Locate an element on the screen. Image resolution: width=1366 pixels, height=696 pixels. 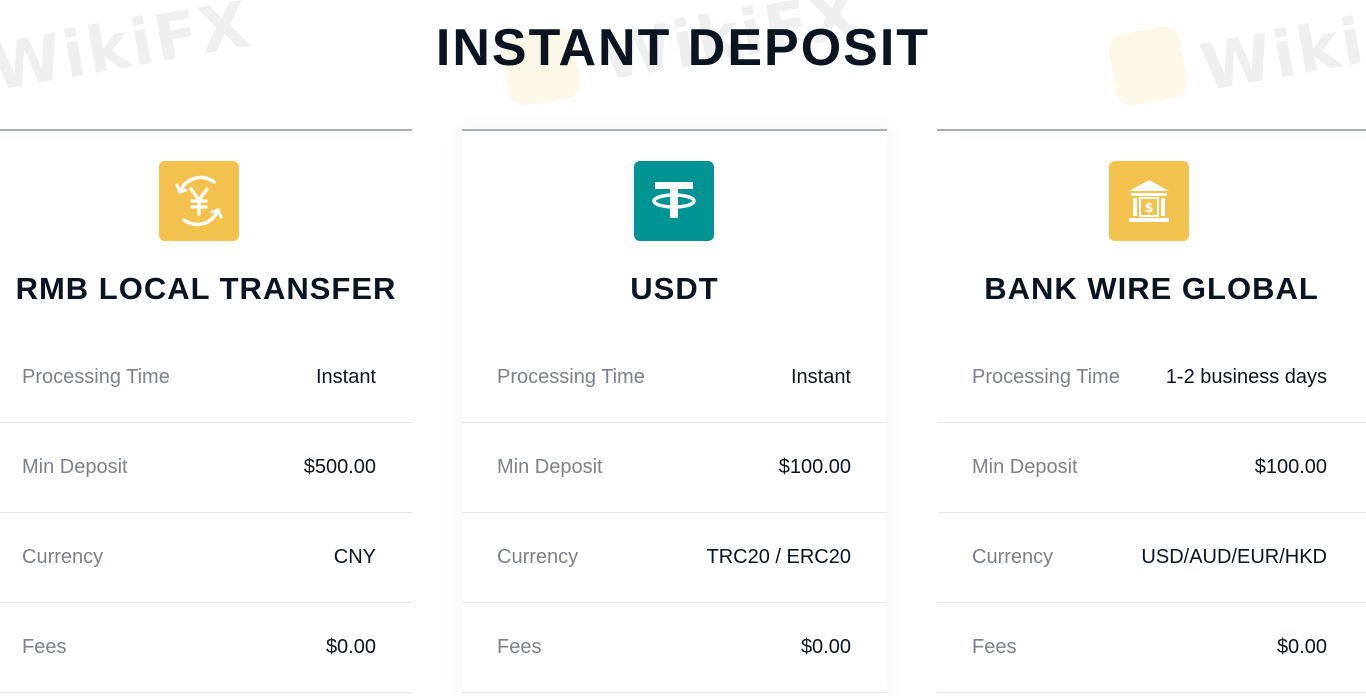
tether-icon is located at coordinates (674, 201).